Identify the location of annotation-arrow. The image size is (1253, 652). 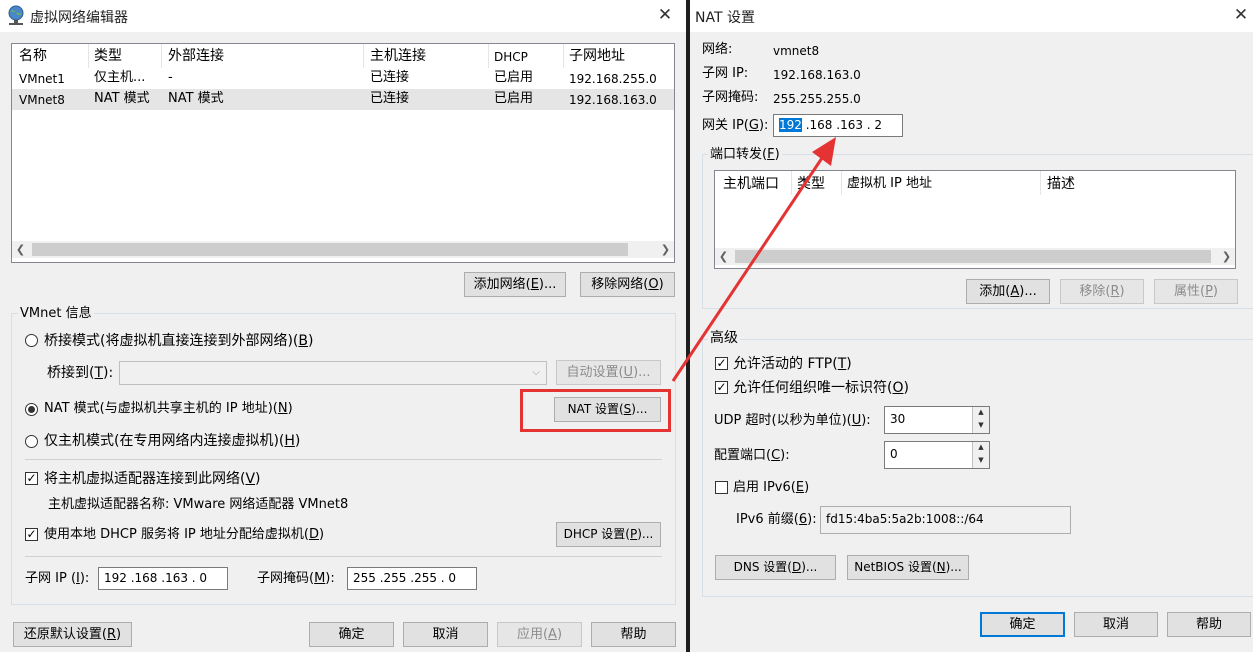
(753, 259).